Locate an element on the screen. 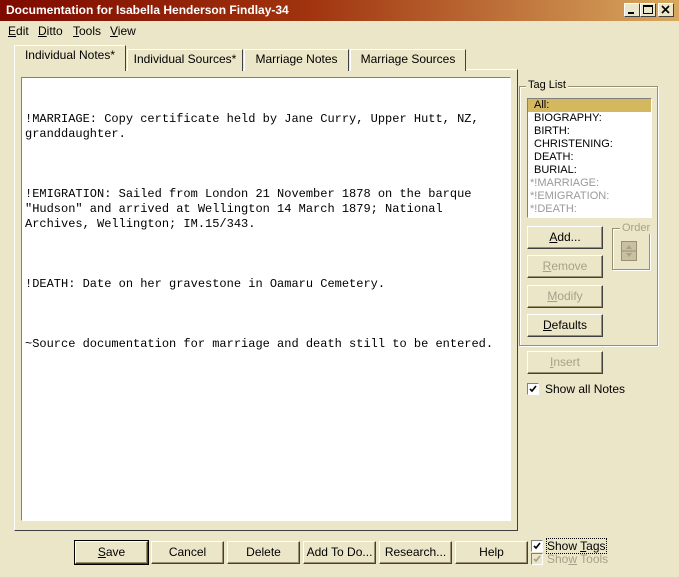 This screenshot has height=577, width=679. save-button: Save is located at coordinates (111, 552).